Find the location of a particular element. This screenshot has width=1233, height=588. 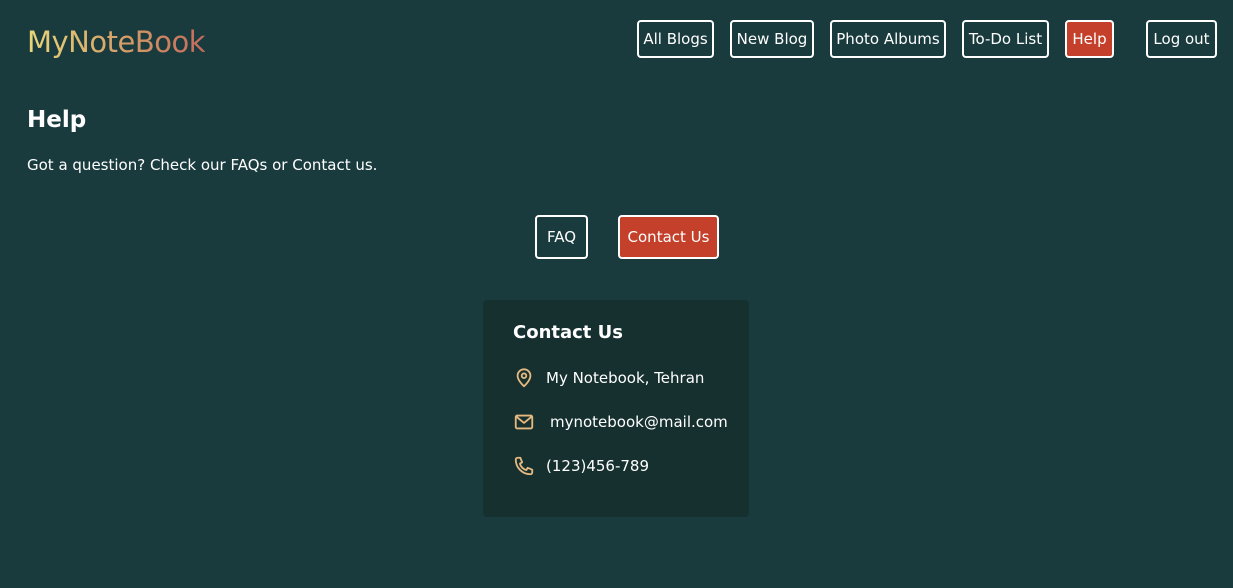

nav-all-blogs-button: All Blogs is located at coordinates (675, 39).